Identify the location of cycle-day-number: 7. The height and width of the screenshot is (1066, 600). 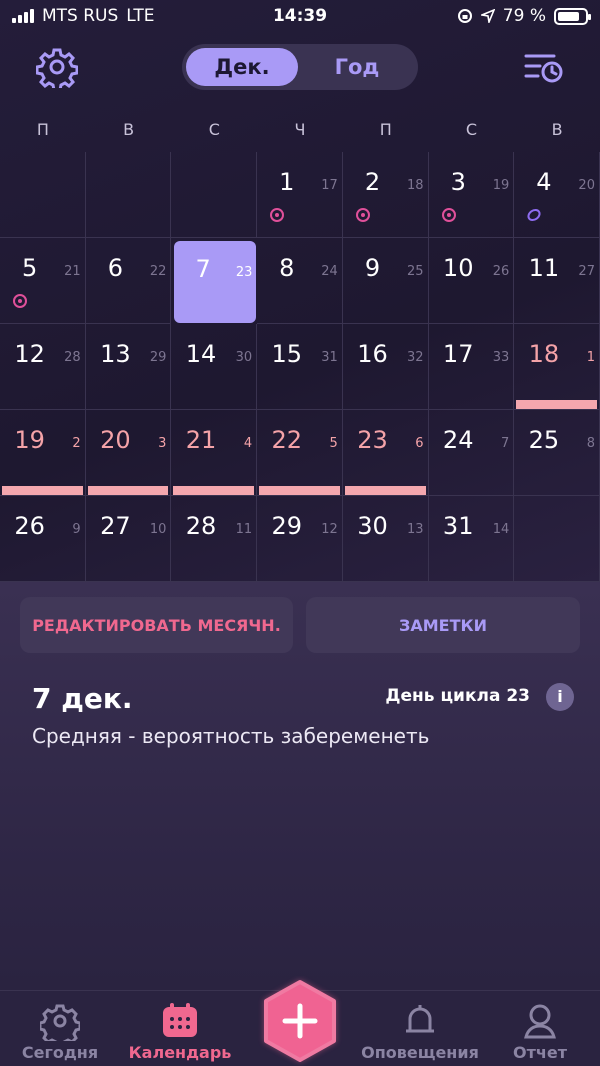
(505, 443).